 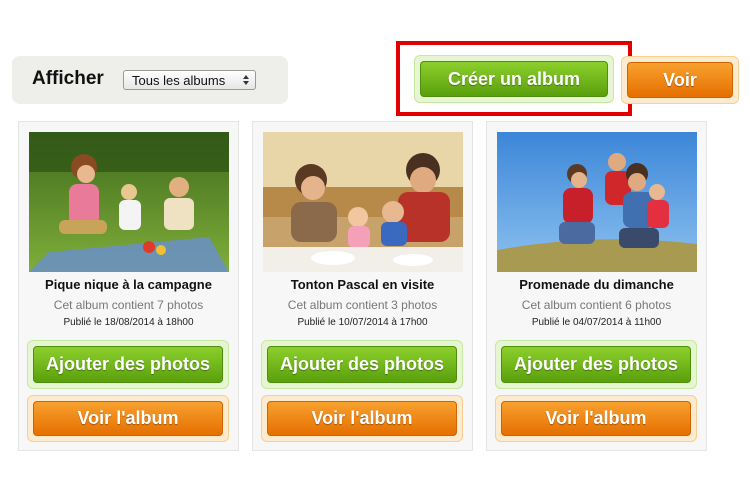 I want to click on view-button: Voir, so click(x=680, y=80).